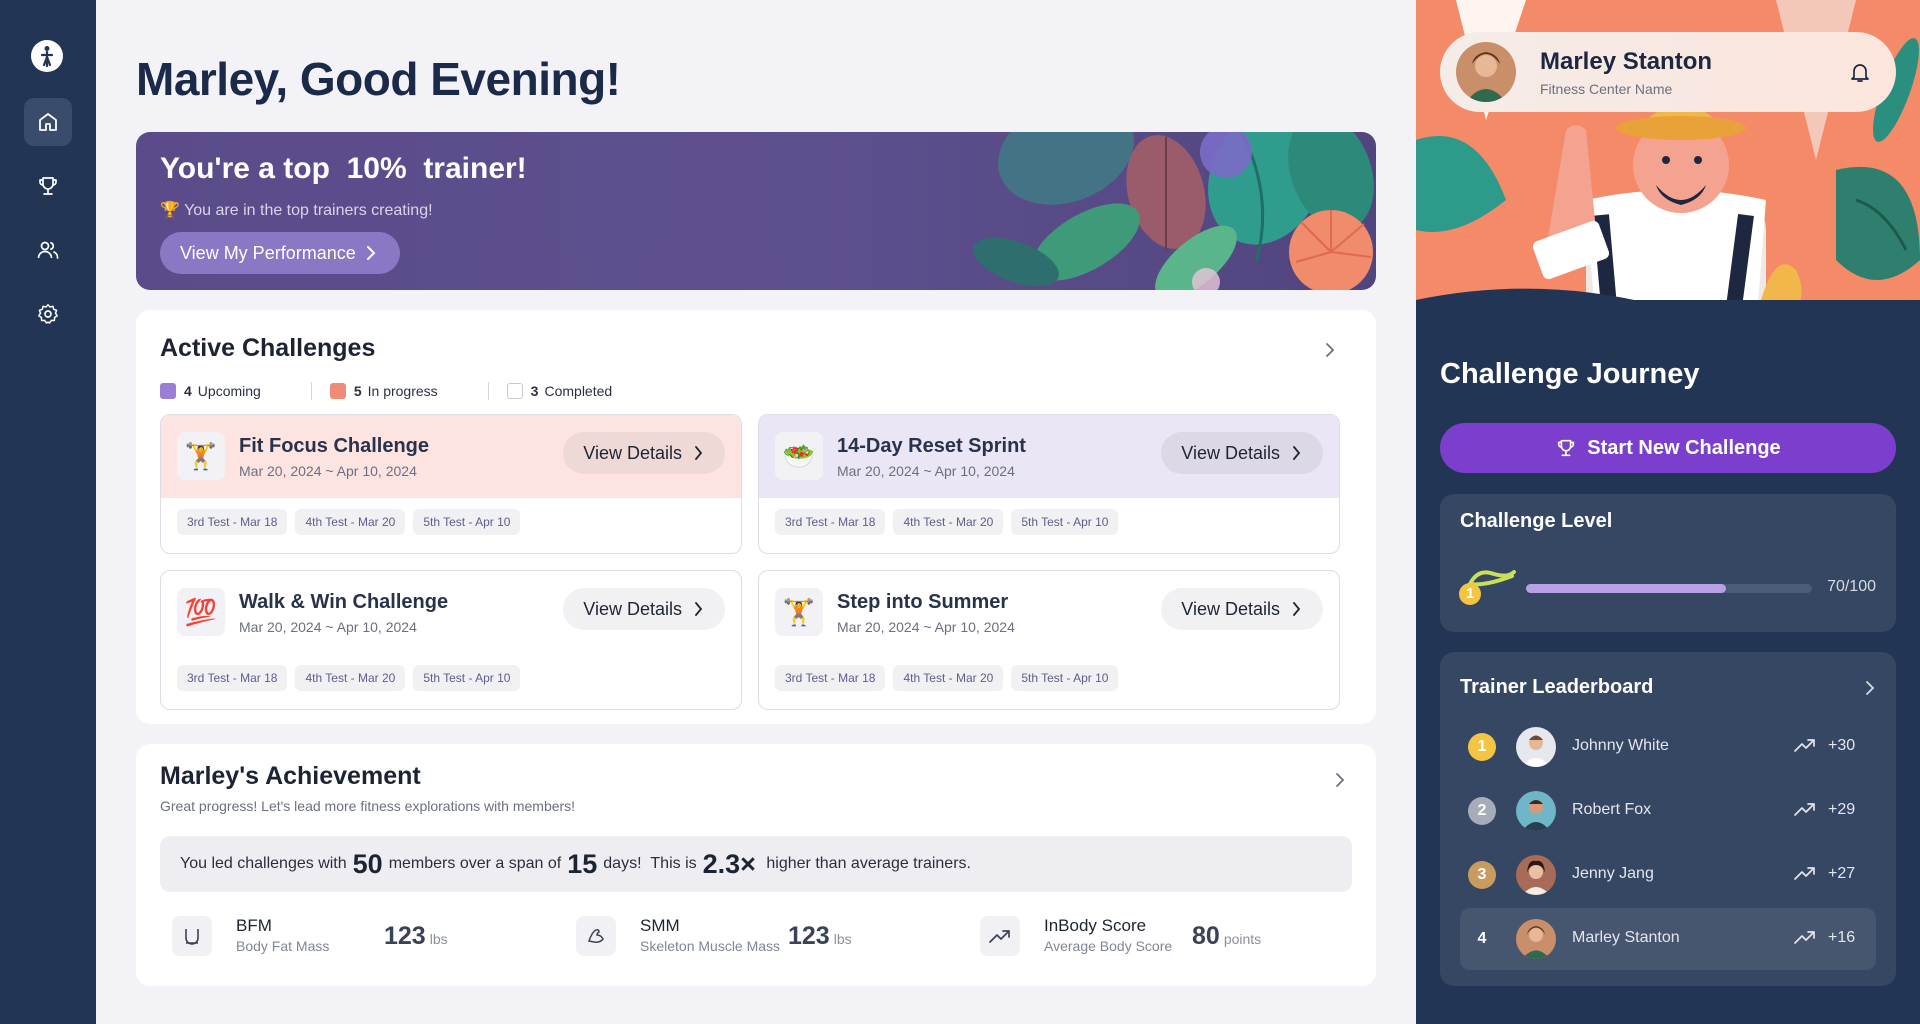  I want to click on legend-in-progress: 5 In progress, so click(408, 391).